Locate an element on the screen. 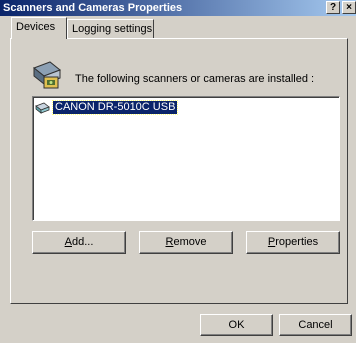  remove-button: Remove is located at coordinates (186, 242).